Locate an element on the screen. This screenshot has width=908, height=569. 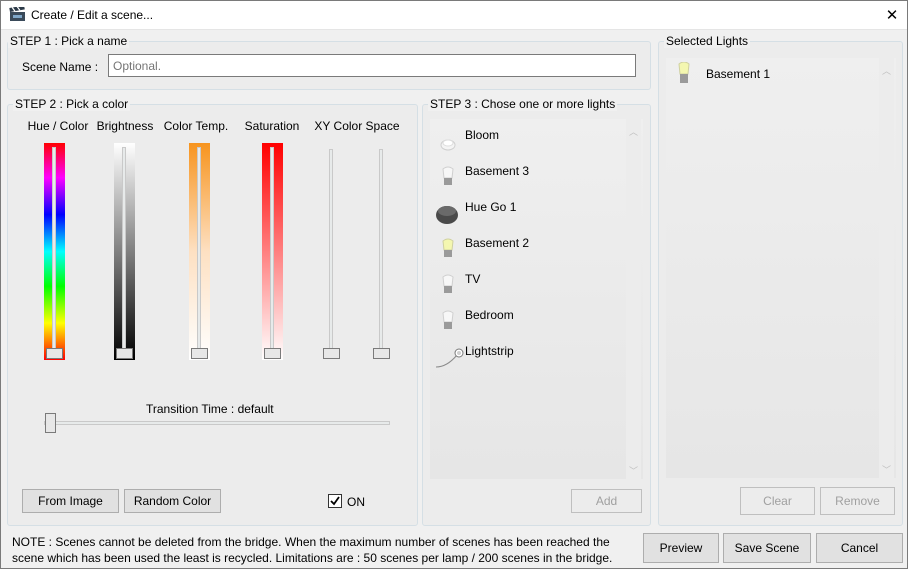
list-item: Lightstrip is located at coordinates (527, 357).